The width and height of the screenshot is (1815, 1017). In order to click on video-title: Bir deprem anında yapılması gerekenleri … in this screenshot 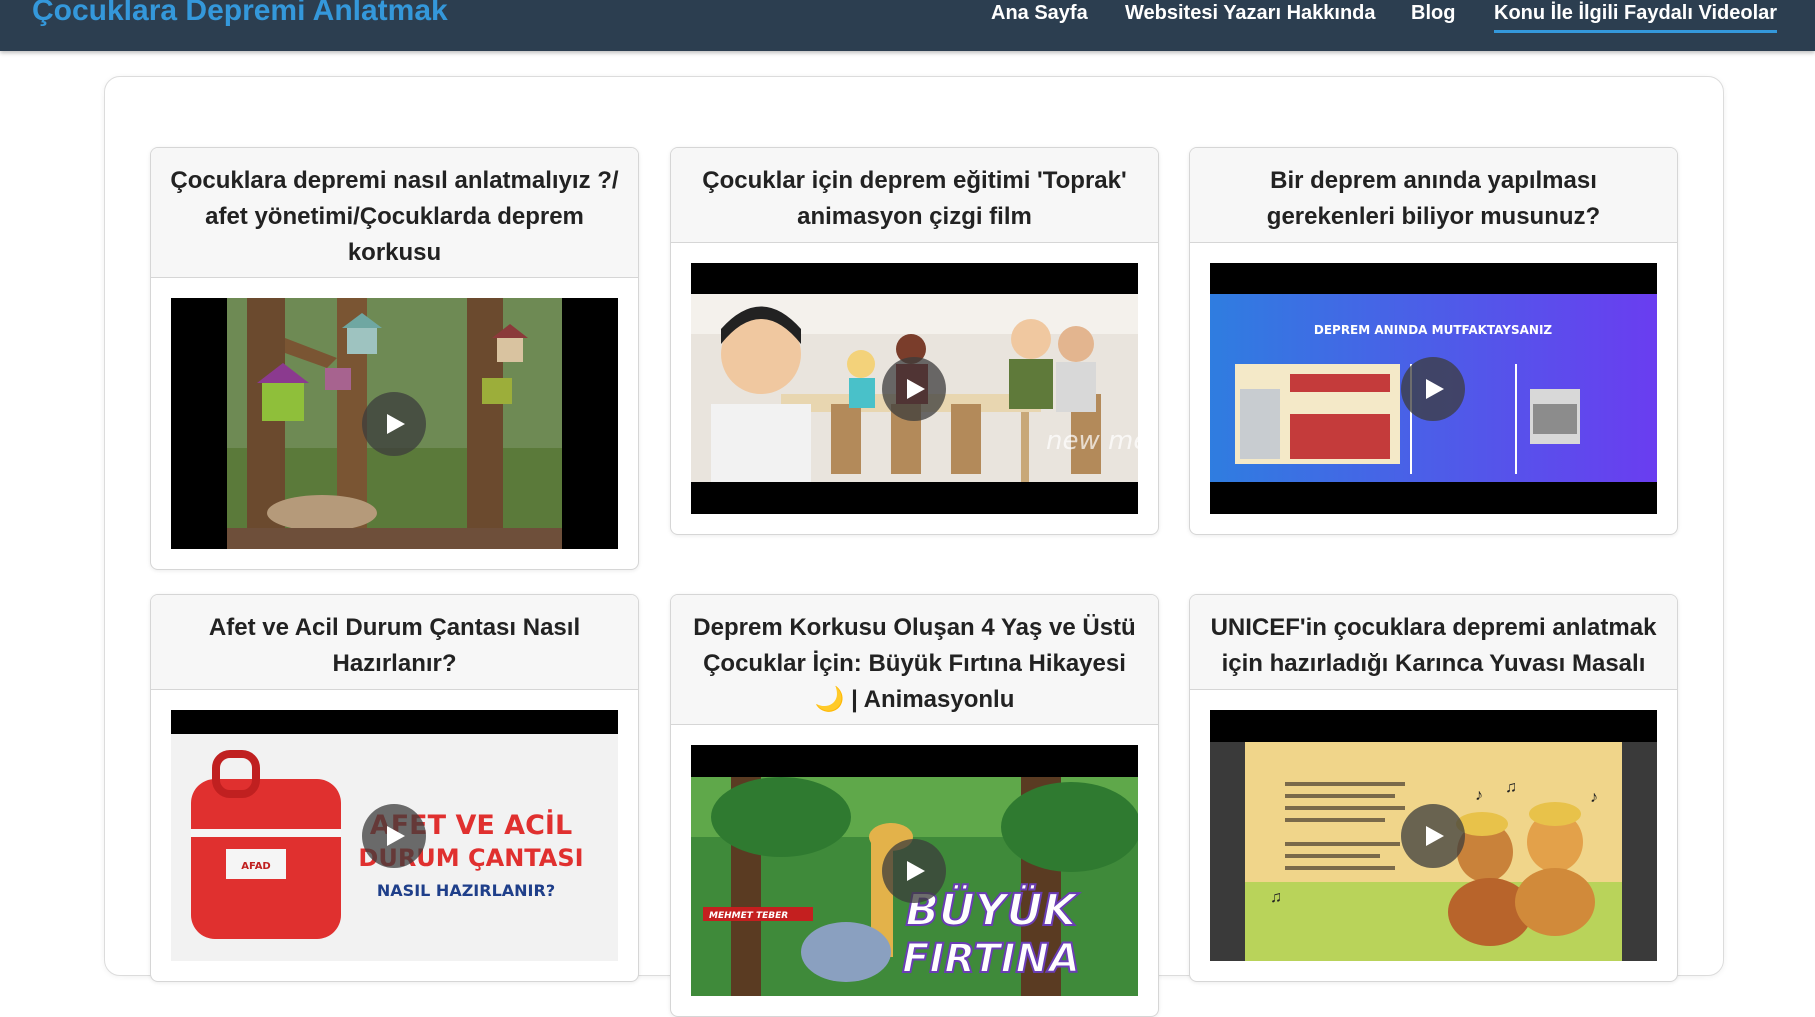, I will do `click(1433, 195)`.